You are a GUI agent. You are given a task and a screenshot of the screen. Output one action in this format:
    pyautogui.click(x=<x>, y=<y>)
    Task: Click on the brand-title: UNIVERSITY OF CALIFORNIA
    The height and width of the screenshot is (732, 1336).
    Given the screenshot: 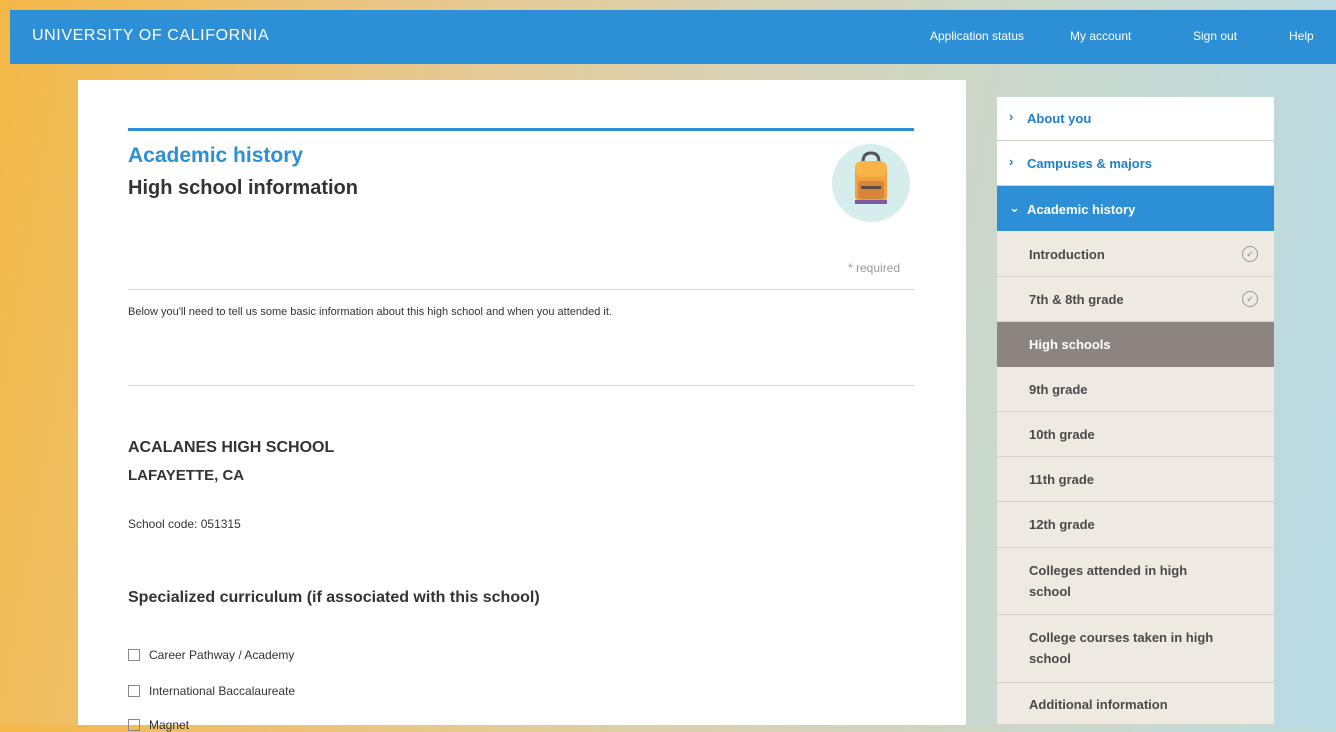 What is the action you would take?
    pyautogui.click(x=151, y=35)
    